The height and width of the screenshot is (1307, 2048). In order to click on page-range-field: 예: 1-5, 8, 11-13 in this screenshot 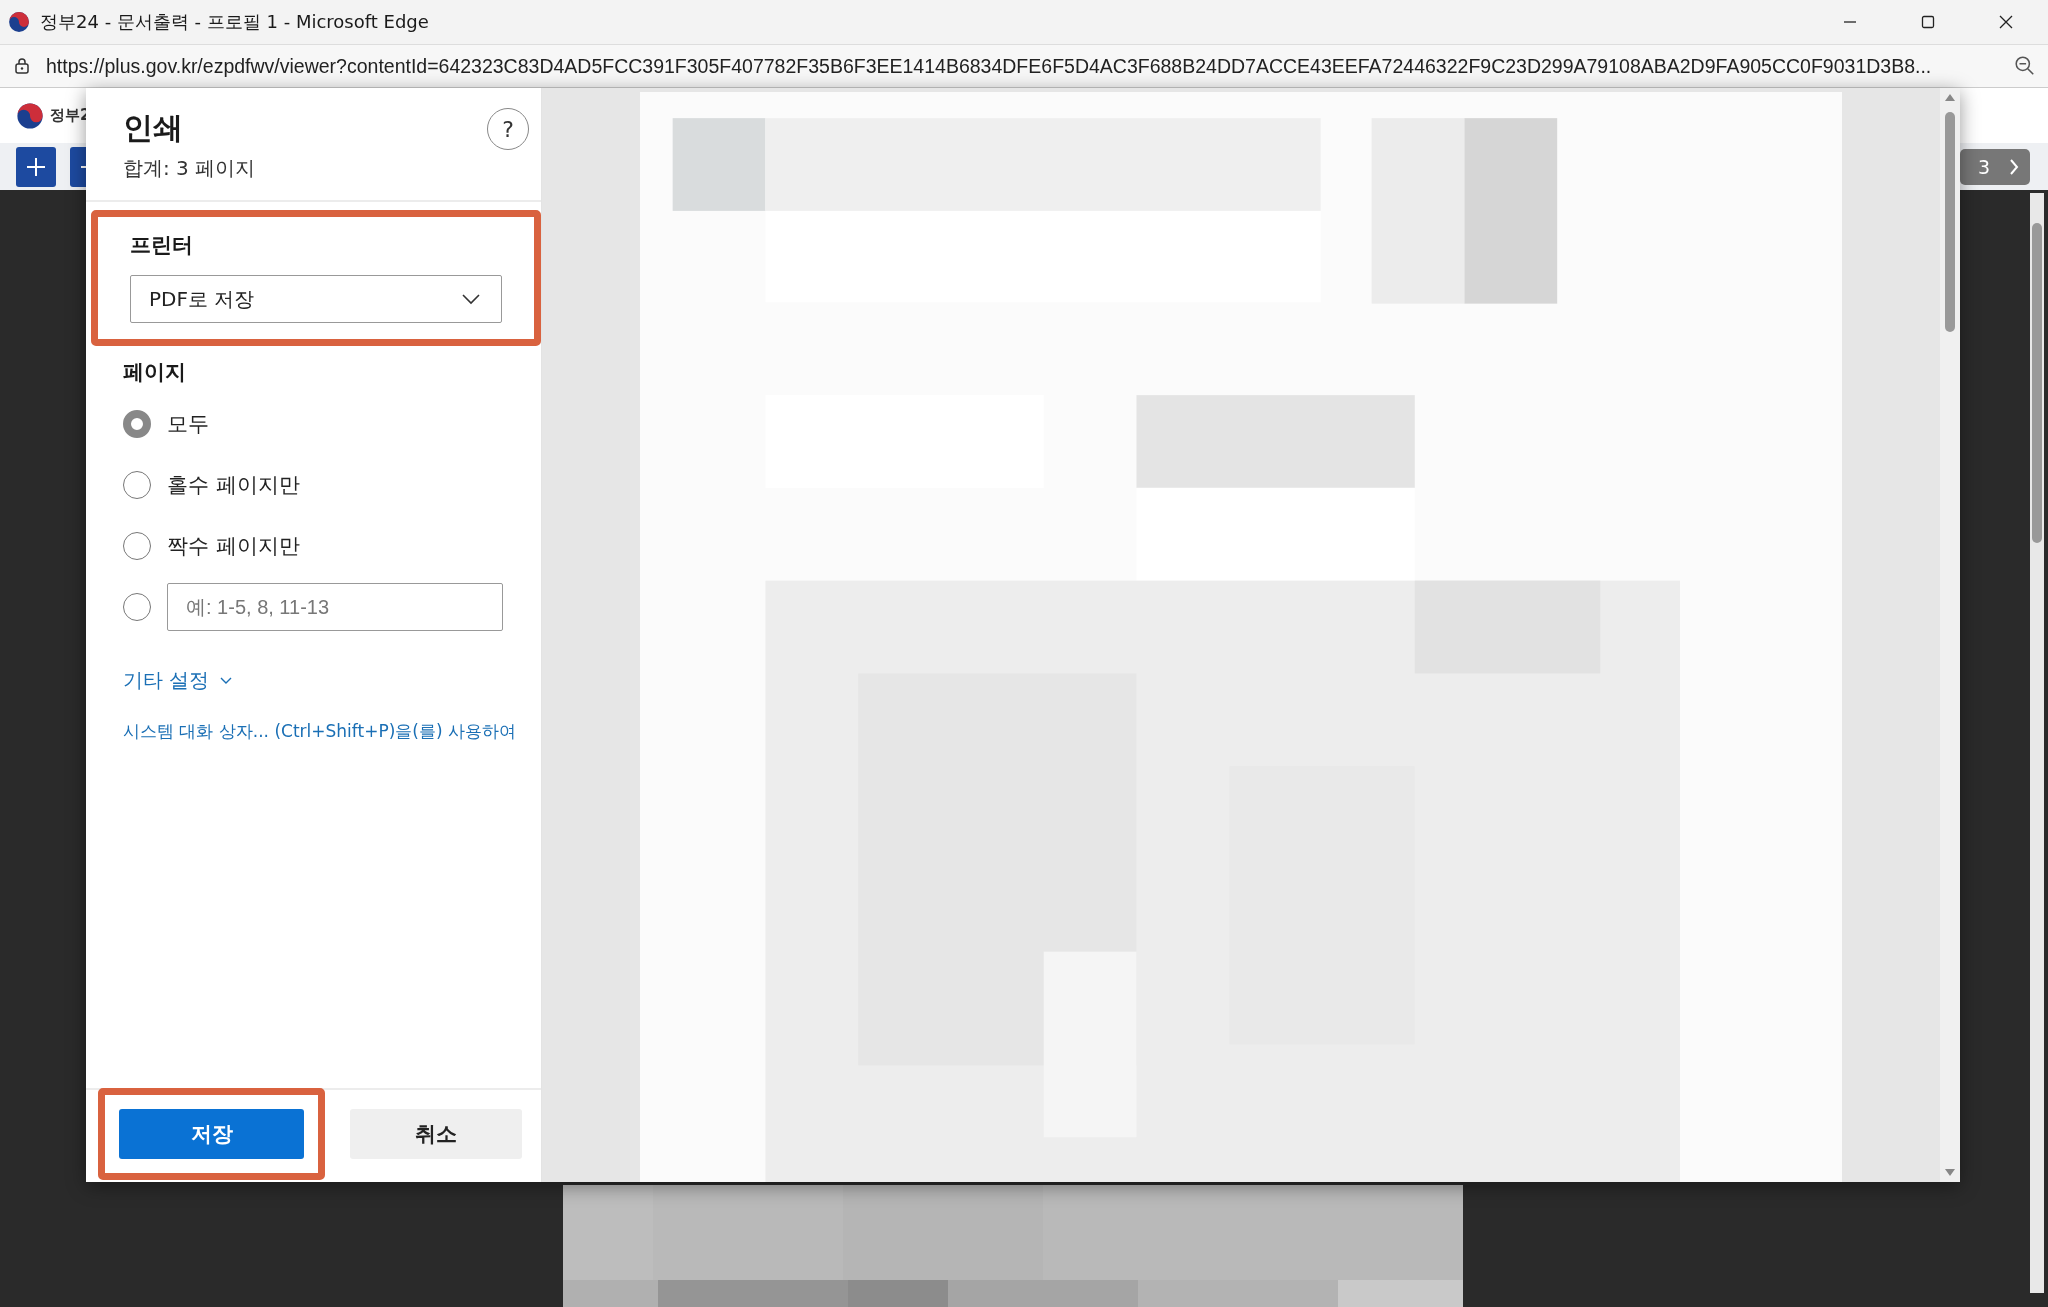, I will do `click(335, 607)`.